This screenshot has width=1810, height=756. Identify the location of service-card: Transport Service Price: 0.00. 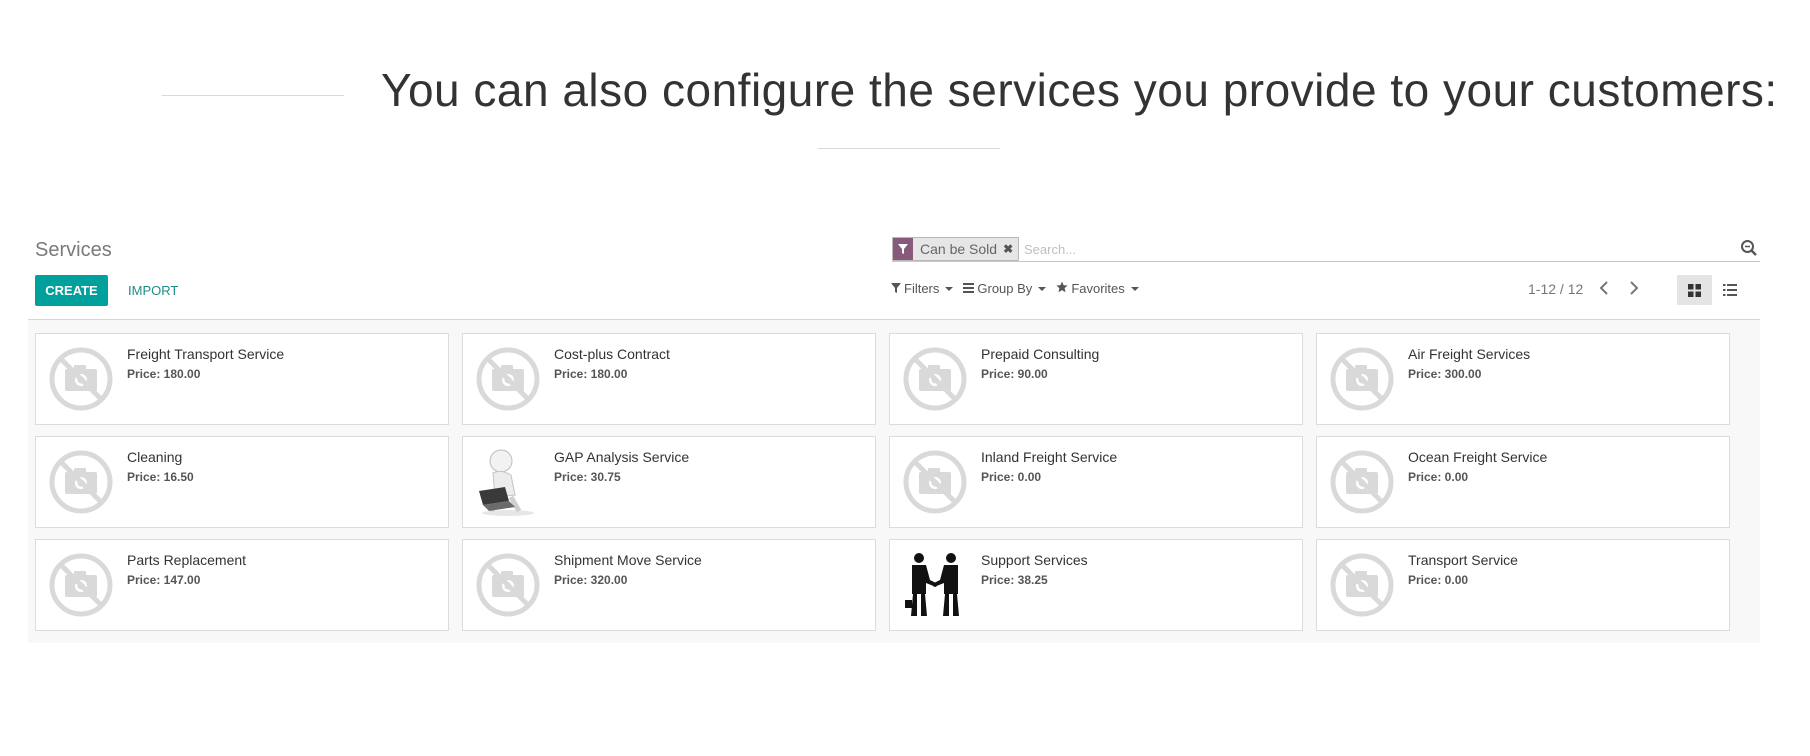
(1523, 585).